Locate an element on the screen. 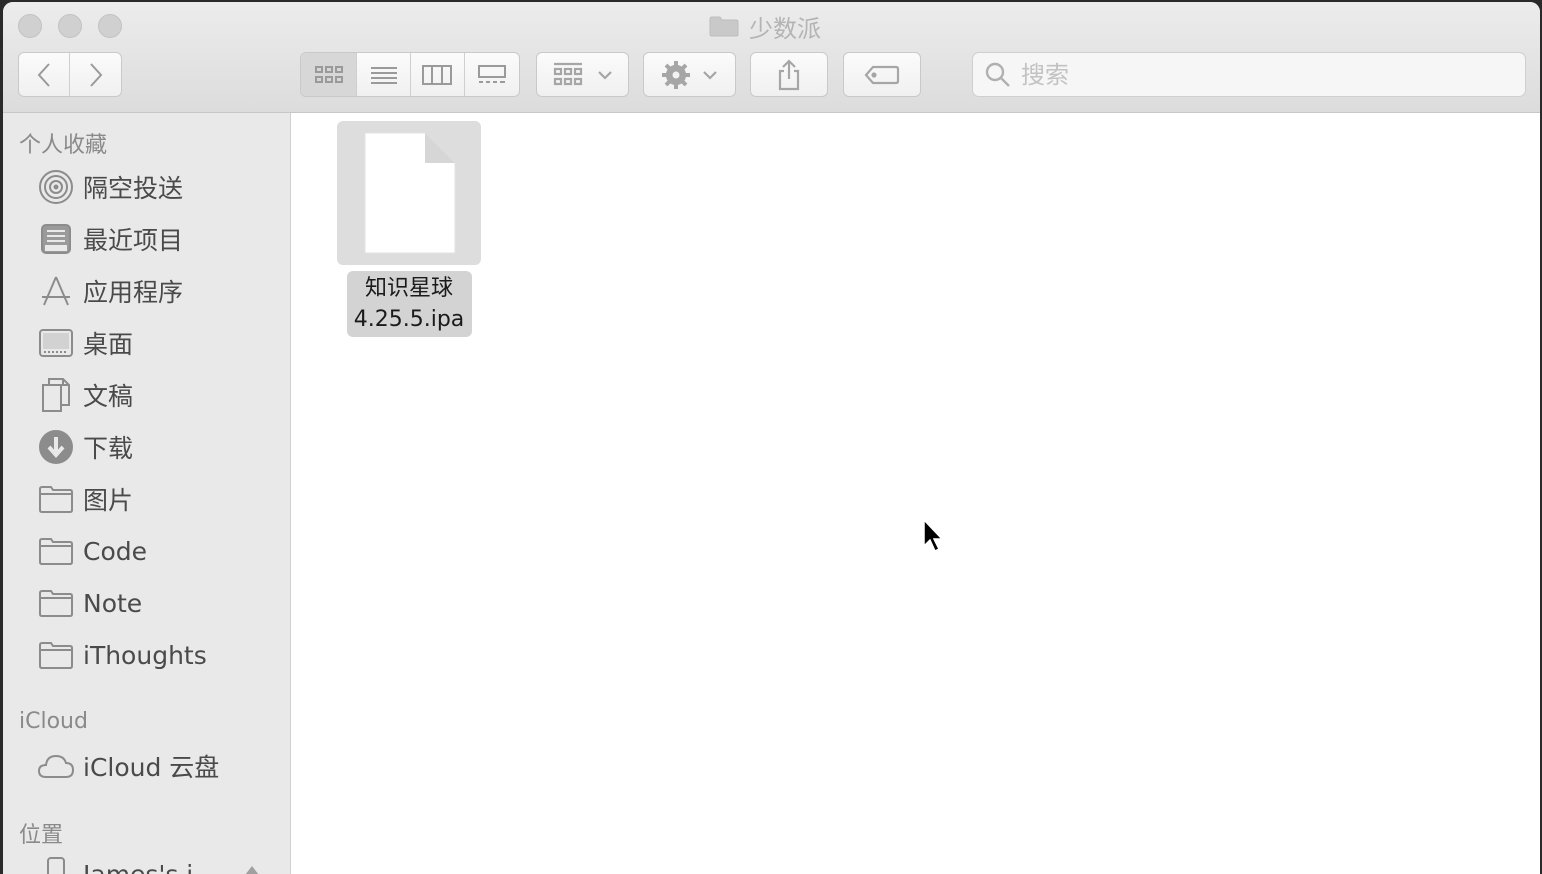 This screenshot has height=874, width=1542. window-title: 少数派 is located at coordinates (765, 27).